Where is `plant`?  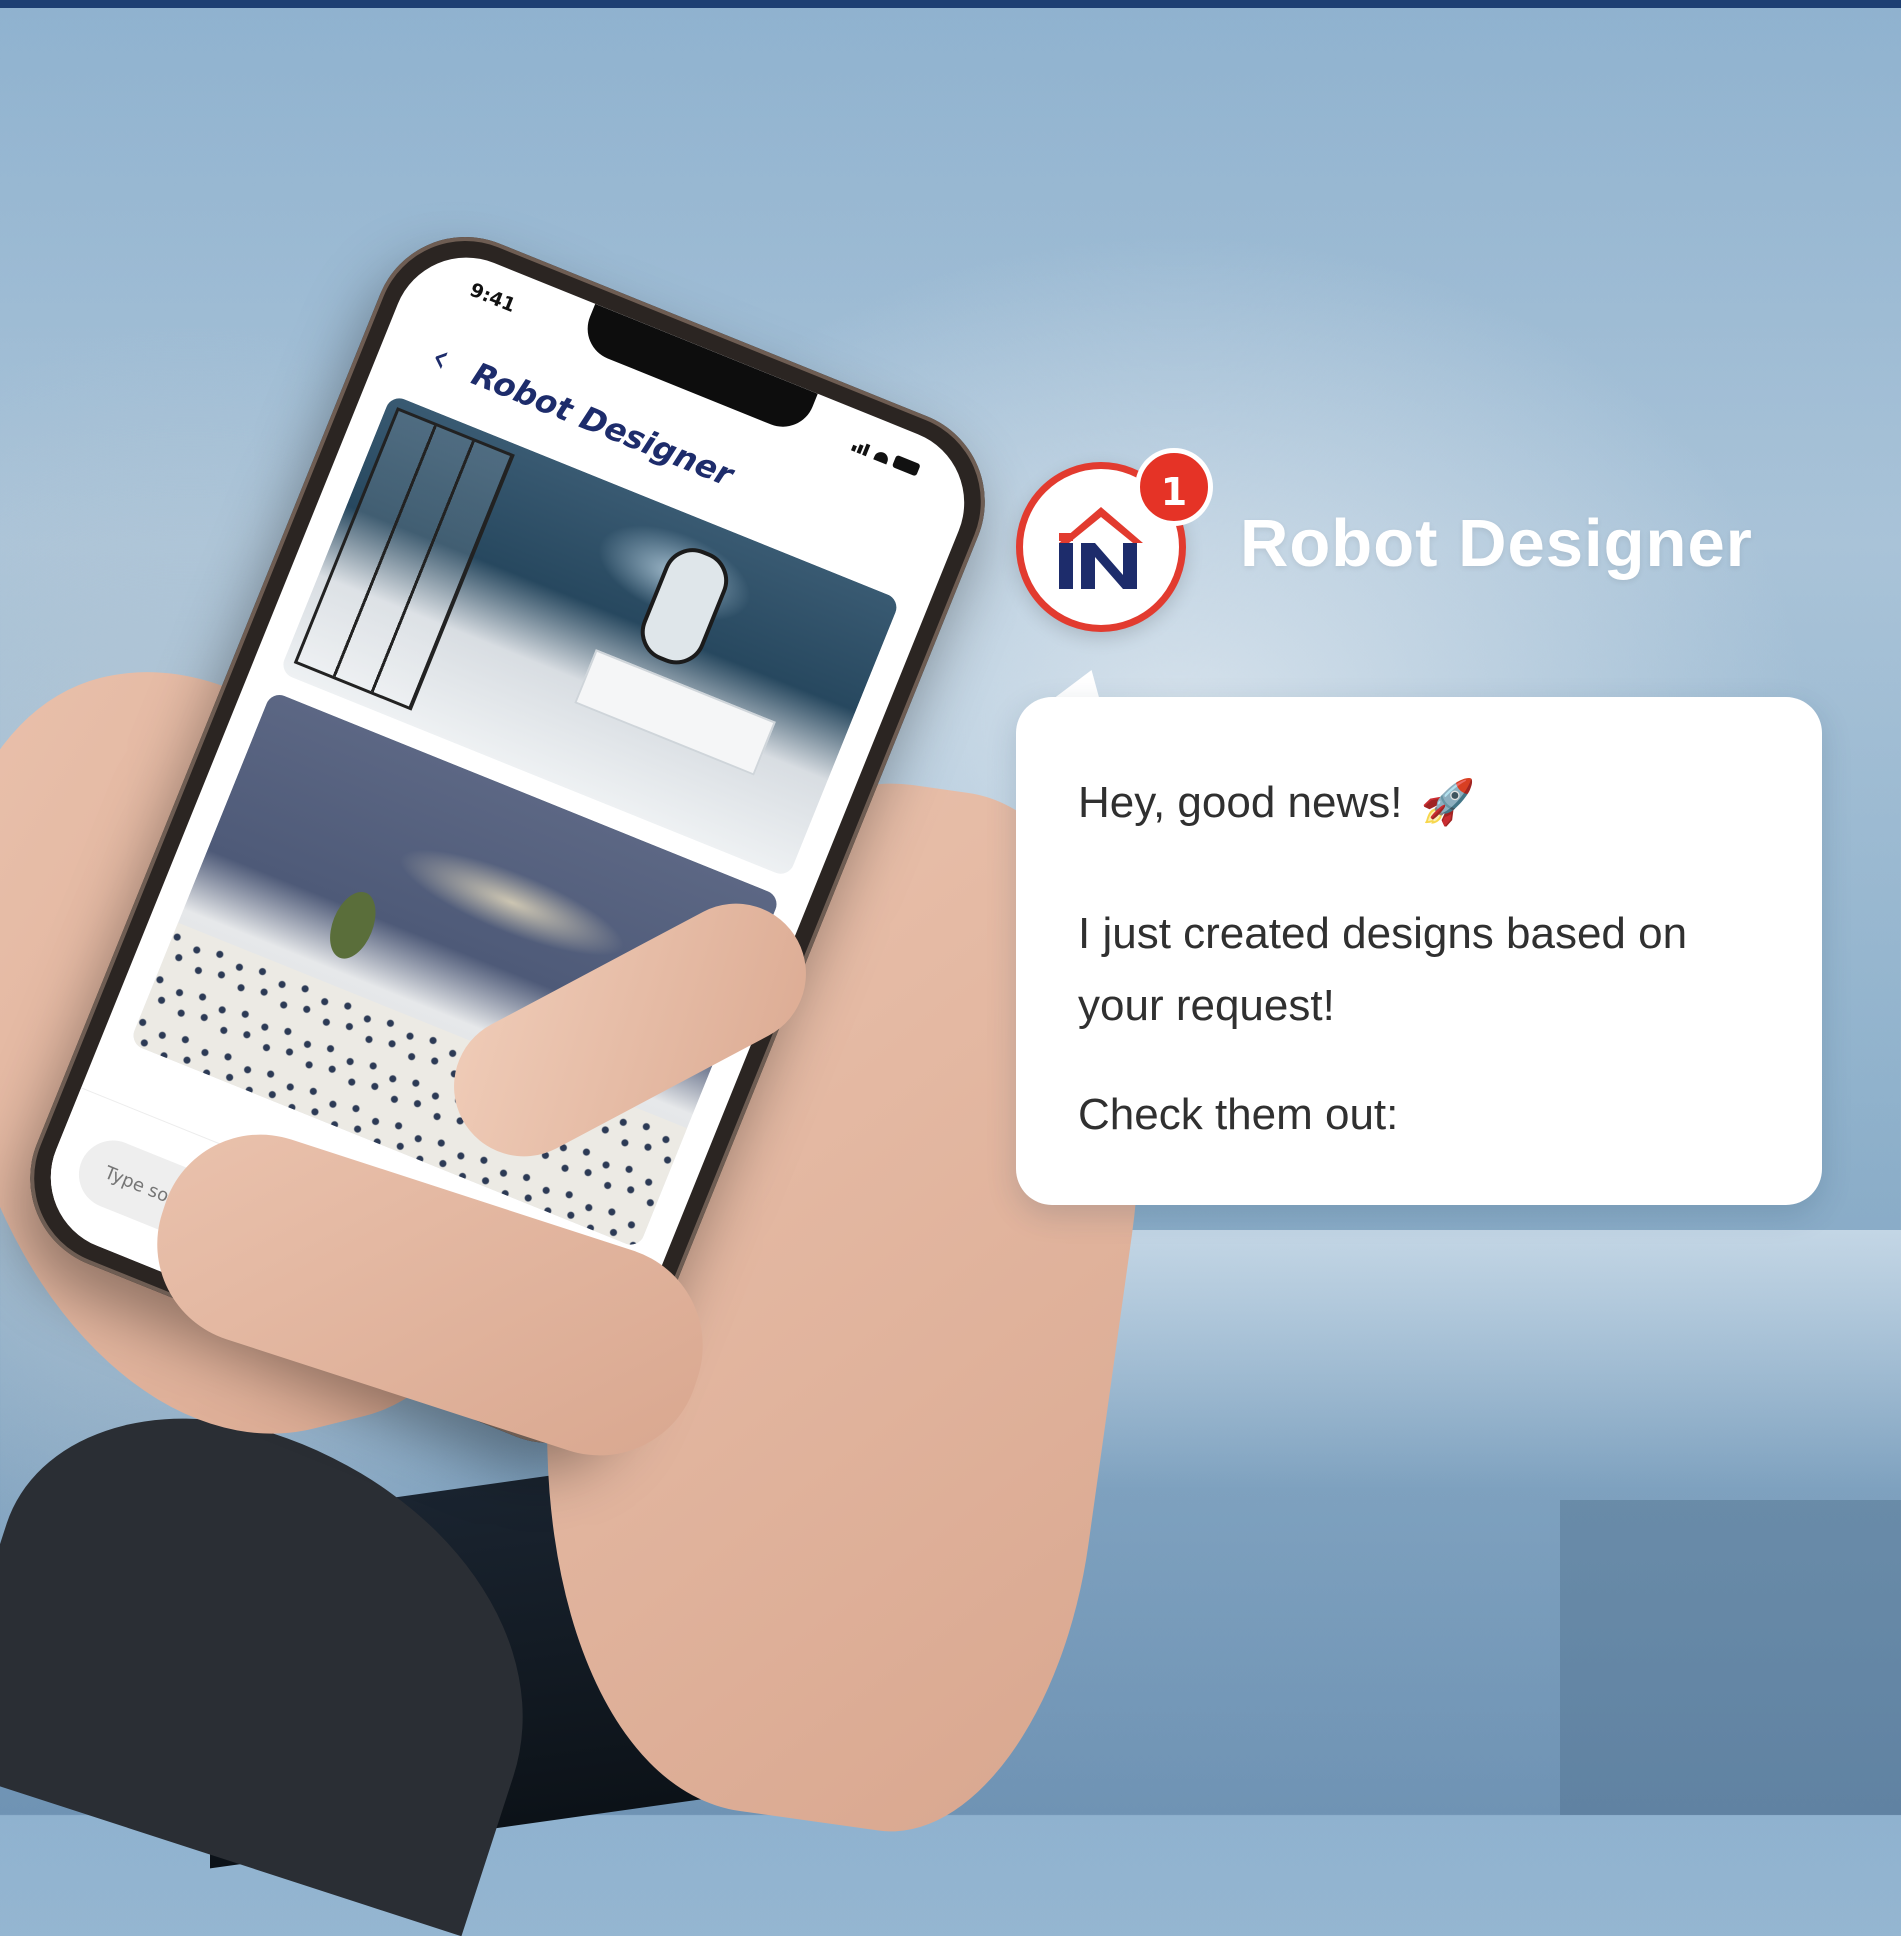 plant is located at coordinates (352, 925).